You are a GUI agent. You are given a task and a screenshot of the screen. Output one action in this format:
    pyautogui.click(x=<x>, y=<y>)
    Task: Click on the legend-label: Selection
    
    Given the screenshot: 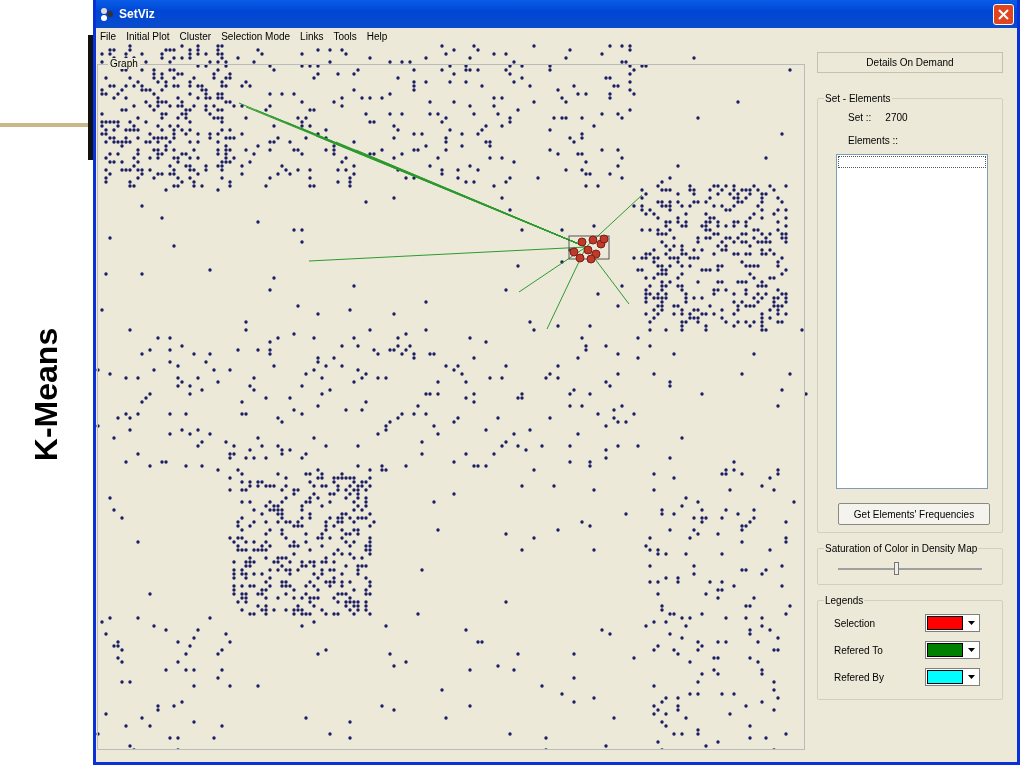 What is the action you would take?
    pyautogui.click(x=855, y=623)
    